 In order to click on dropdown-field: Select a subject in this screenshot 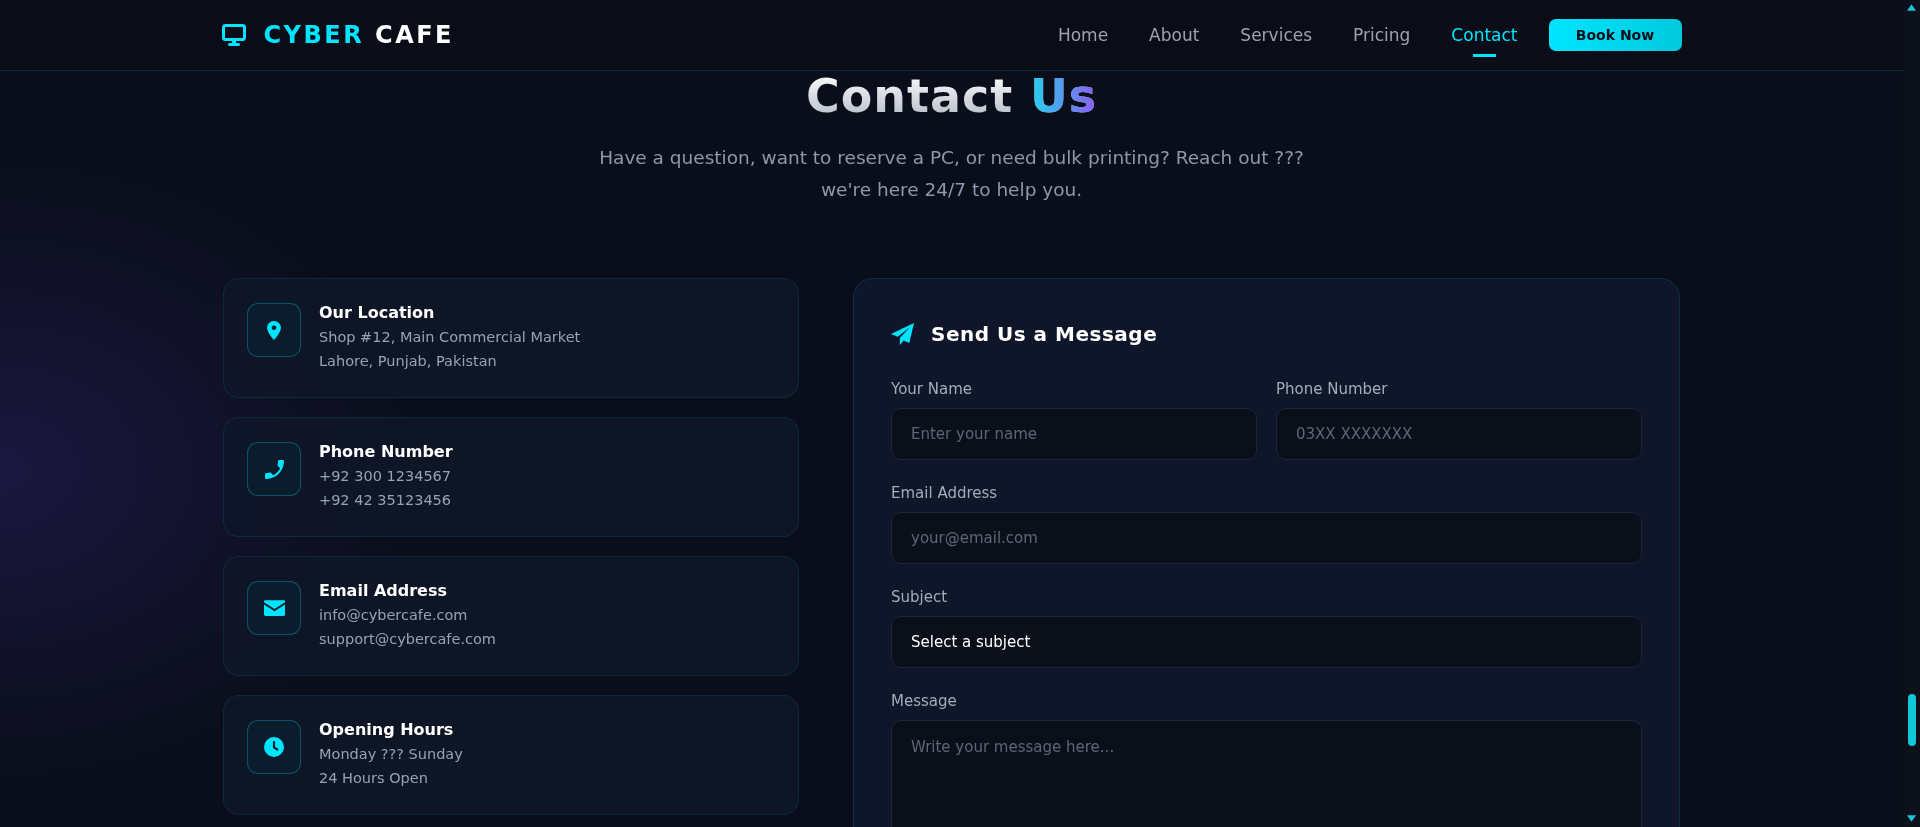, I will do `click(1266, 642)`.